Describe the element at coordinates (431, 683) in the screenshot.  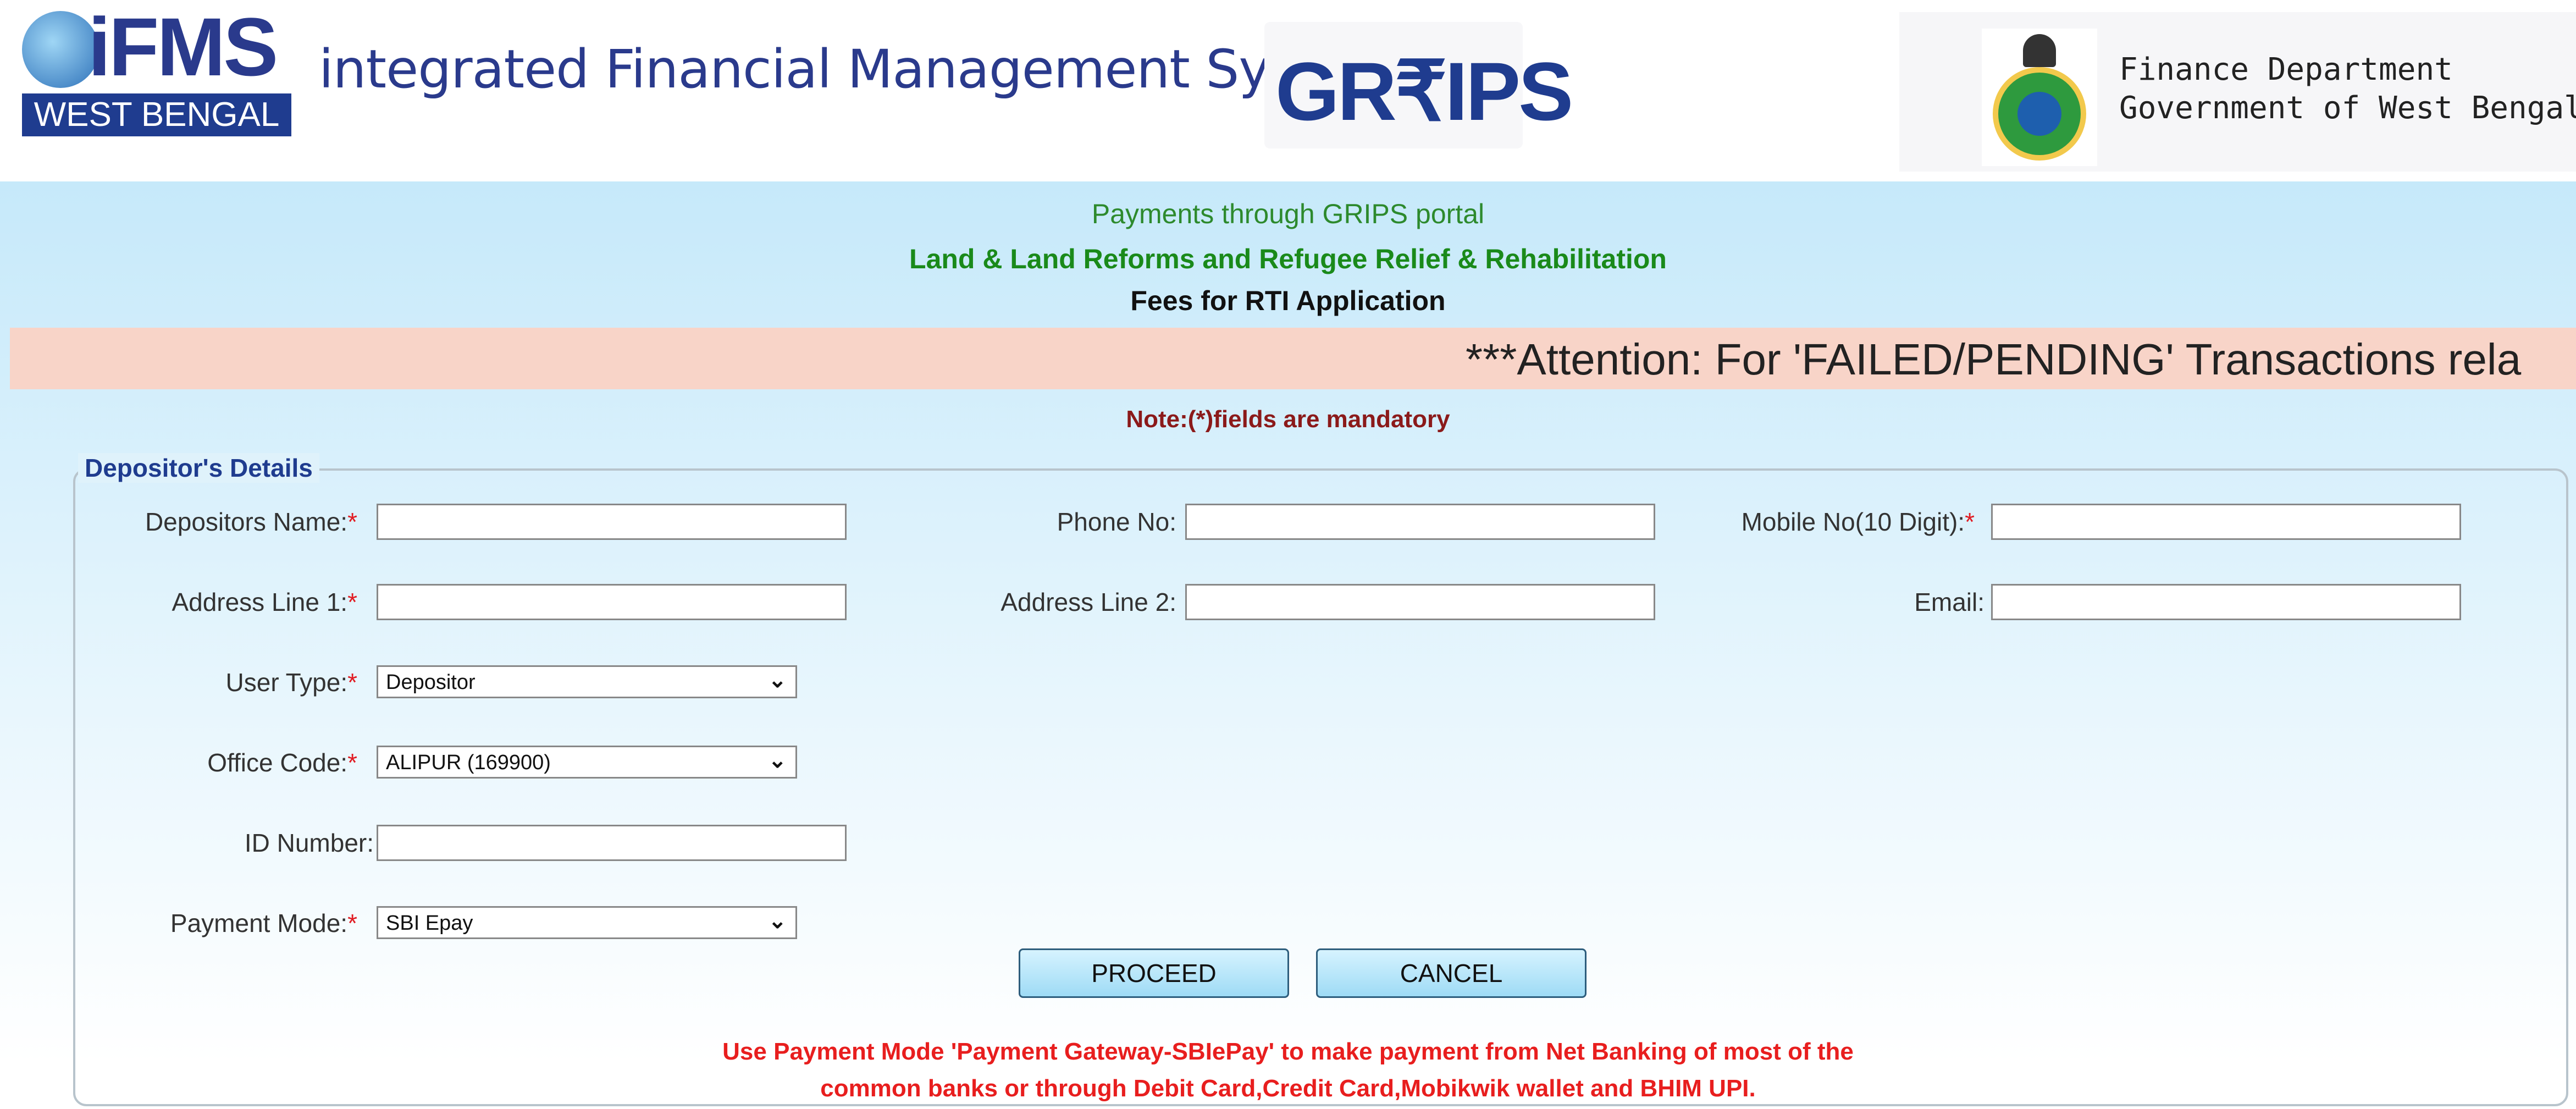
I see `user-type-value: Depositor` at that location.